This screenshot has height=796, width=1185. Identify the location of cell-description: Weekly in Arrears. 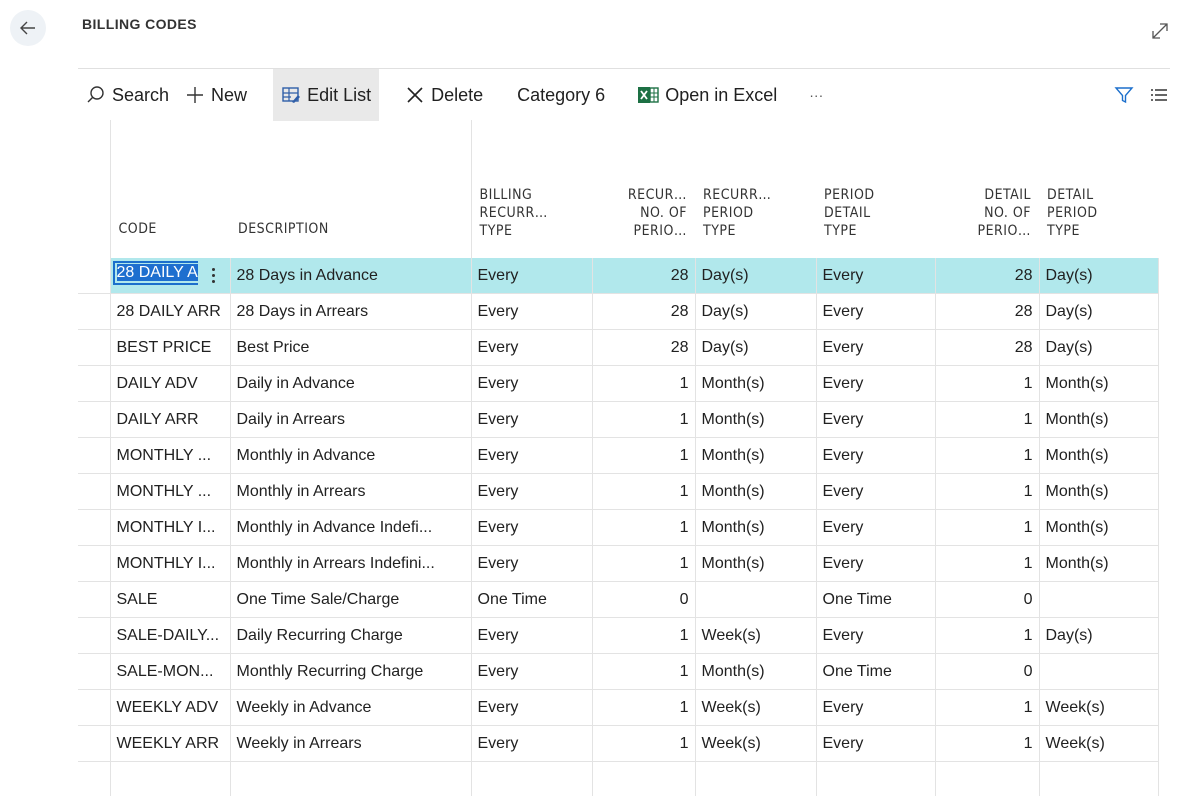
(350, 744).